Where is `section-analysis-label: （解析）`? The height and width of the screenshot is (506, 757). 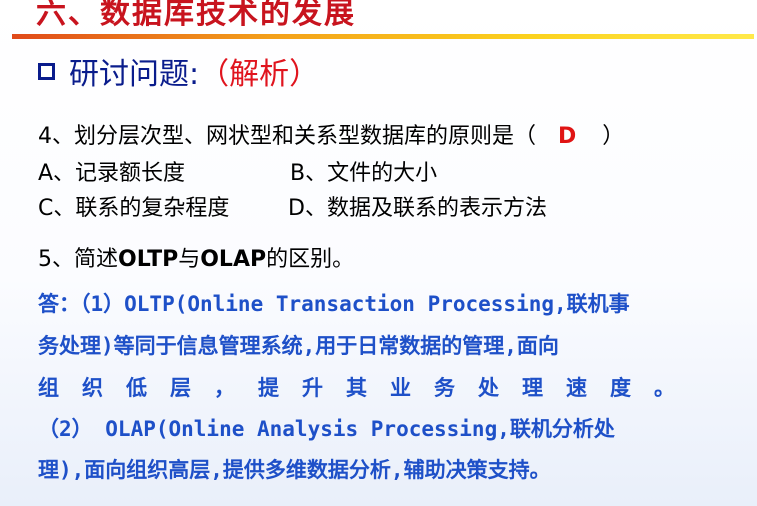
section-analysis-label: （解析） is located at coordinates (259, 74).